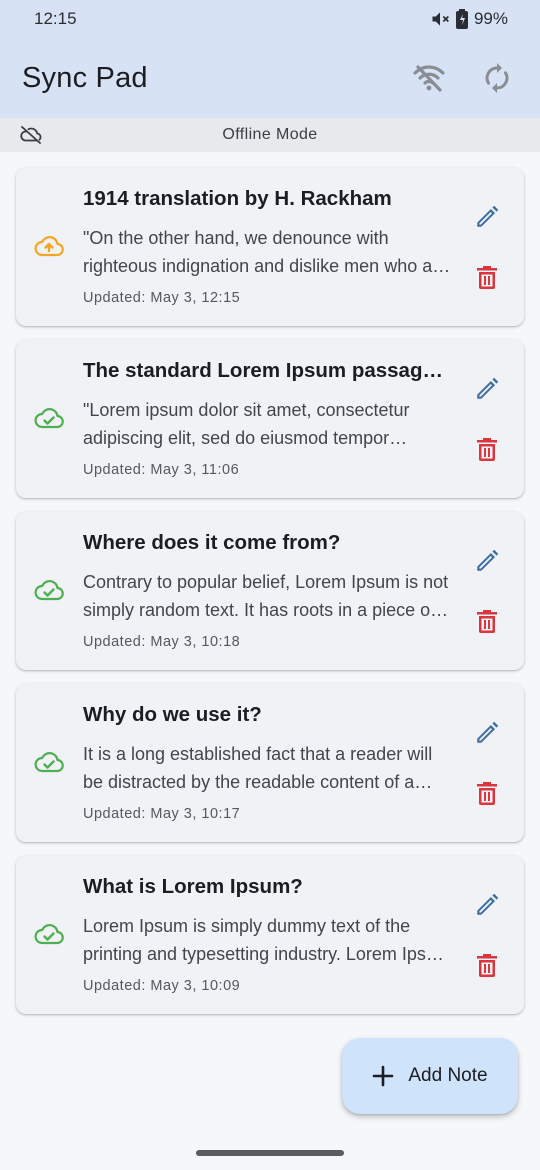  What do you see at coordinates (270, 19) in the screenshot?
I see `status-bar: 12:15 99%` at bounding box center [270, 19].